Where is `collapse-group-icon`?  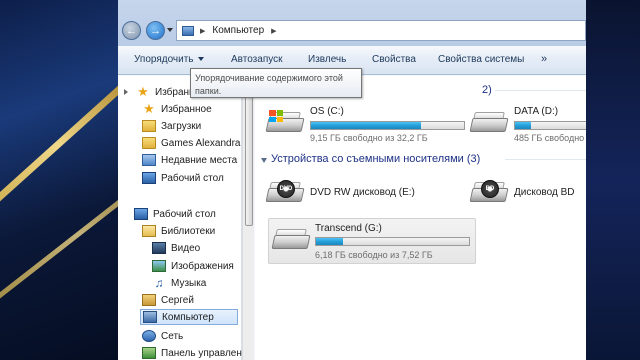
collapse-group-icon is located at coordinates (264, 160).